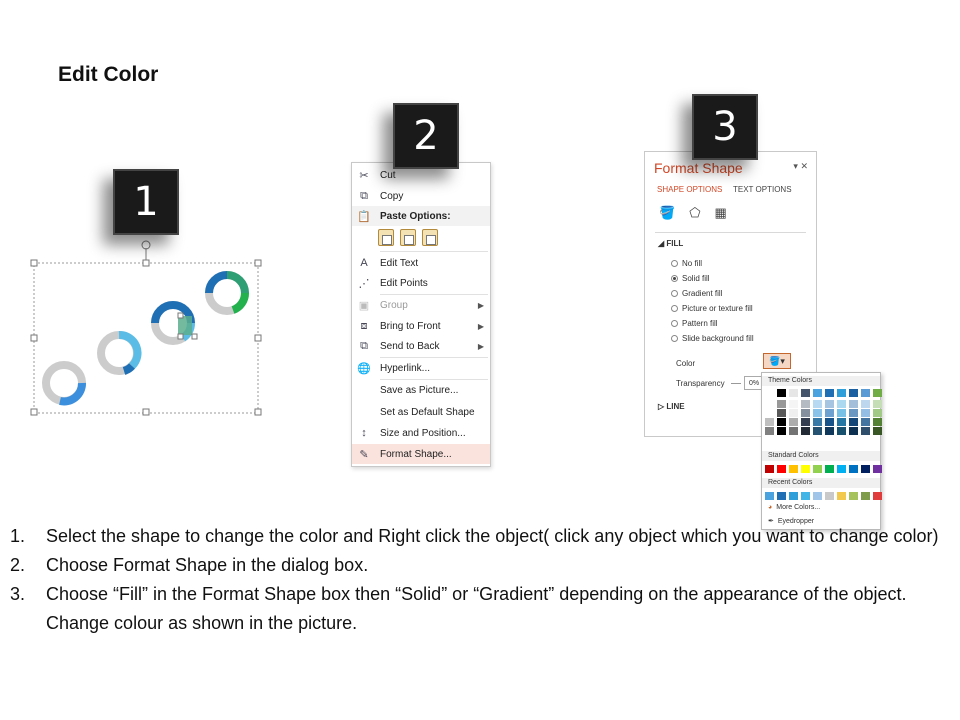 This screenshot has width=960, height=720. Describe the element at coordinates (736, 383) in the screenshot. I see `transparency-slider` at that location.